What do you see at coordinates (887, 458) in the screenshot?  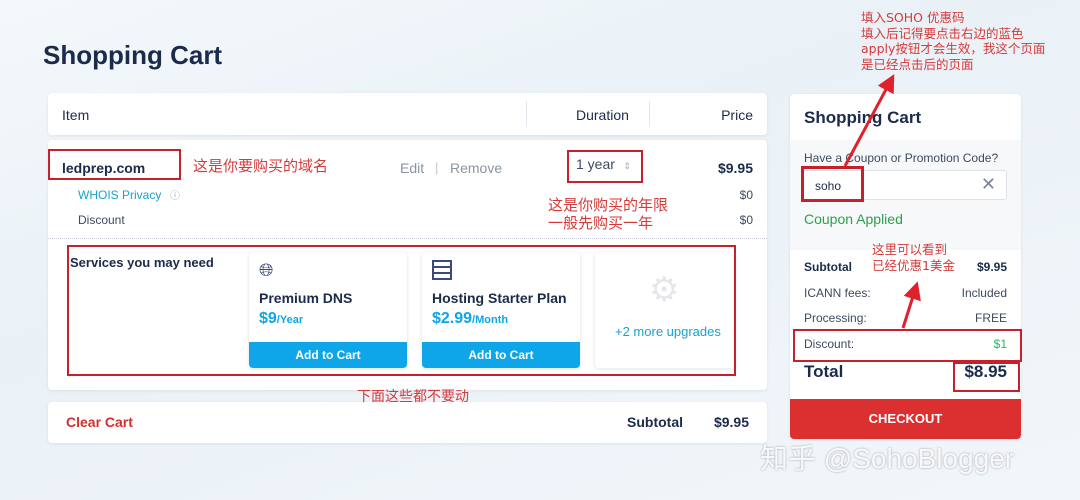 I see `watermark: 知乎 @SohoBlogger` at bounding box center [887, 458].